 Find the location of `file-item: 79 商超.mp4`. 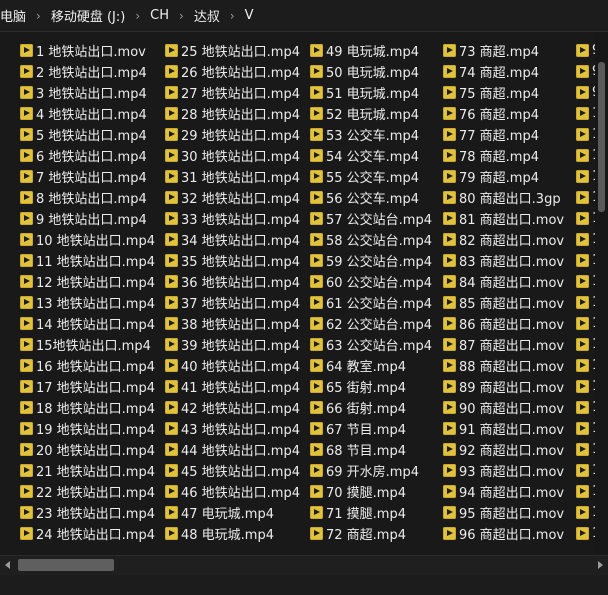

file-item: 79 商超.mp4 is located at coordinates (491, 176).